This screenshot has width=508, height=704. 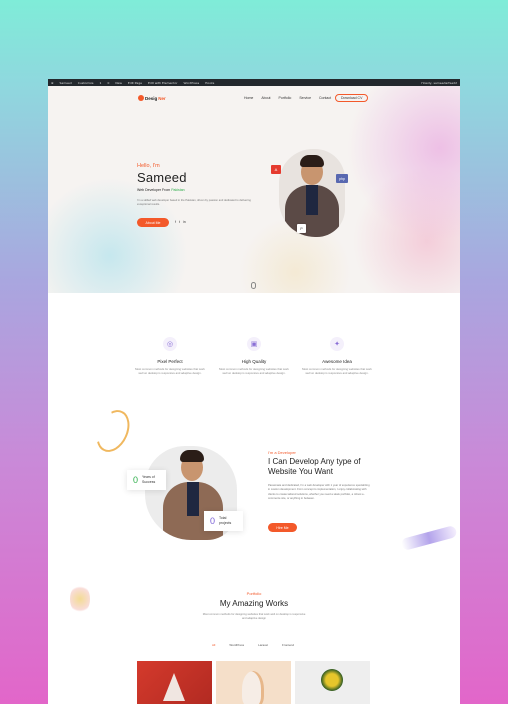 What do you see at coordinates (154, 190) in the screenshot?
I see `role-prefix: Web Developer From` at bounding box center [154, 190].